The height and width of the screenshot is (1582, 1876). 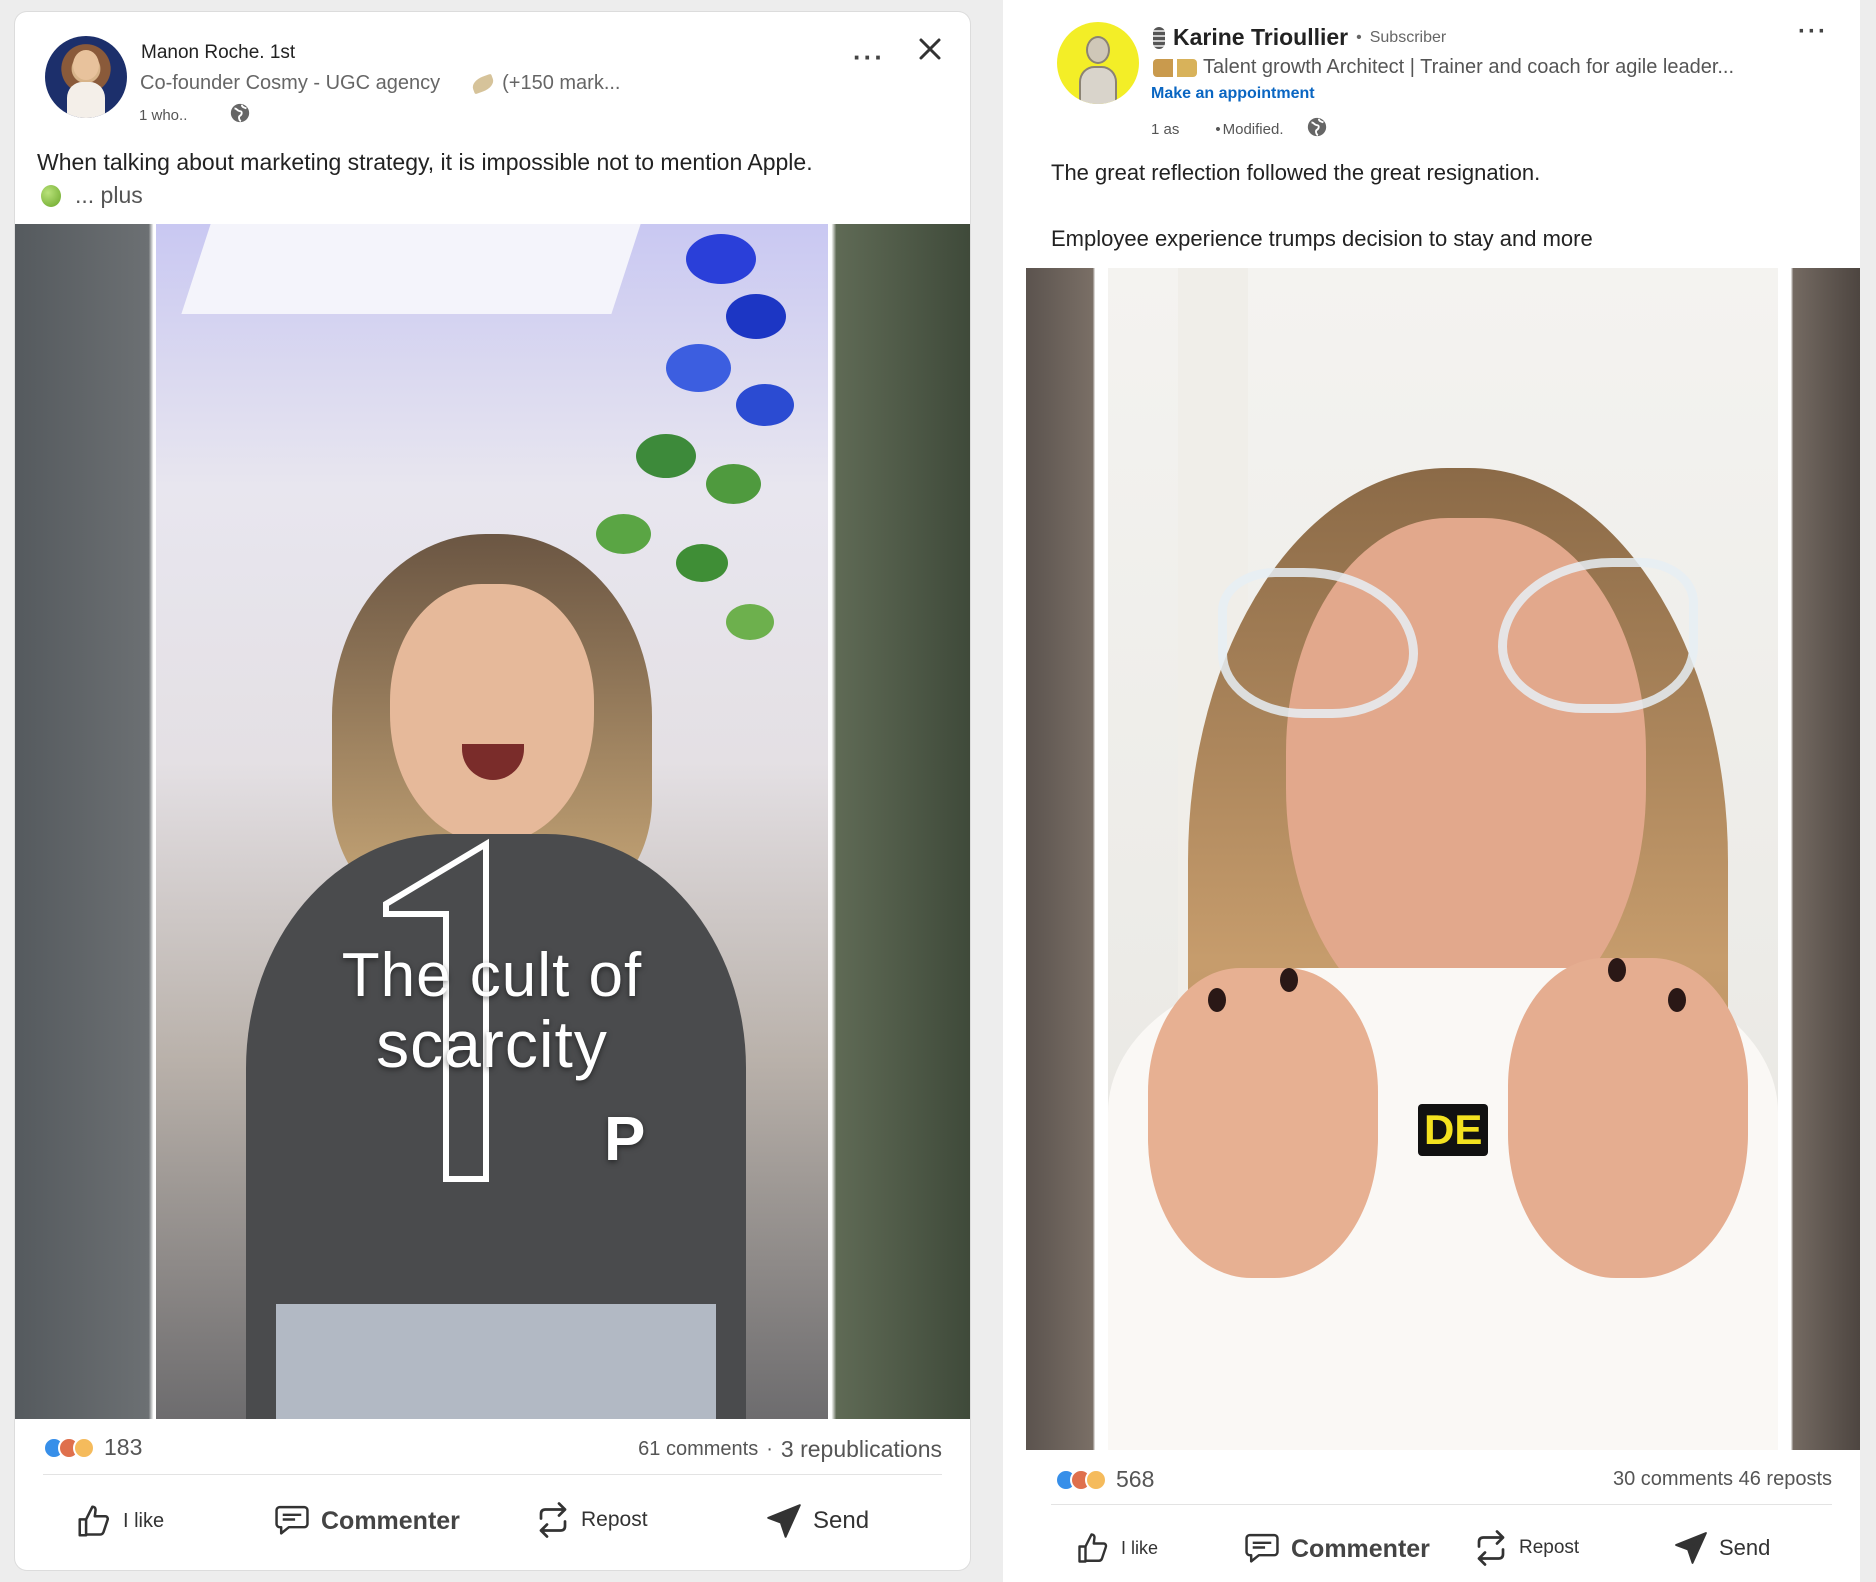 What do you see at coordinates (411, 269) in the screenshot?
I see `ceiling-shape` at bounding box center [411, 269].